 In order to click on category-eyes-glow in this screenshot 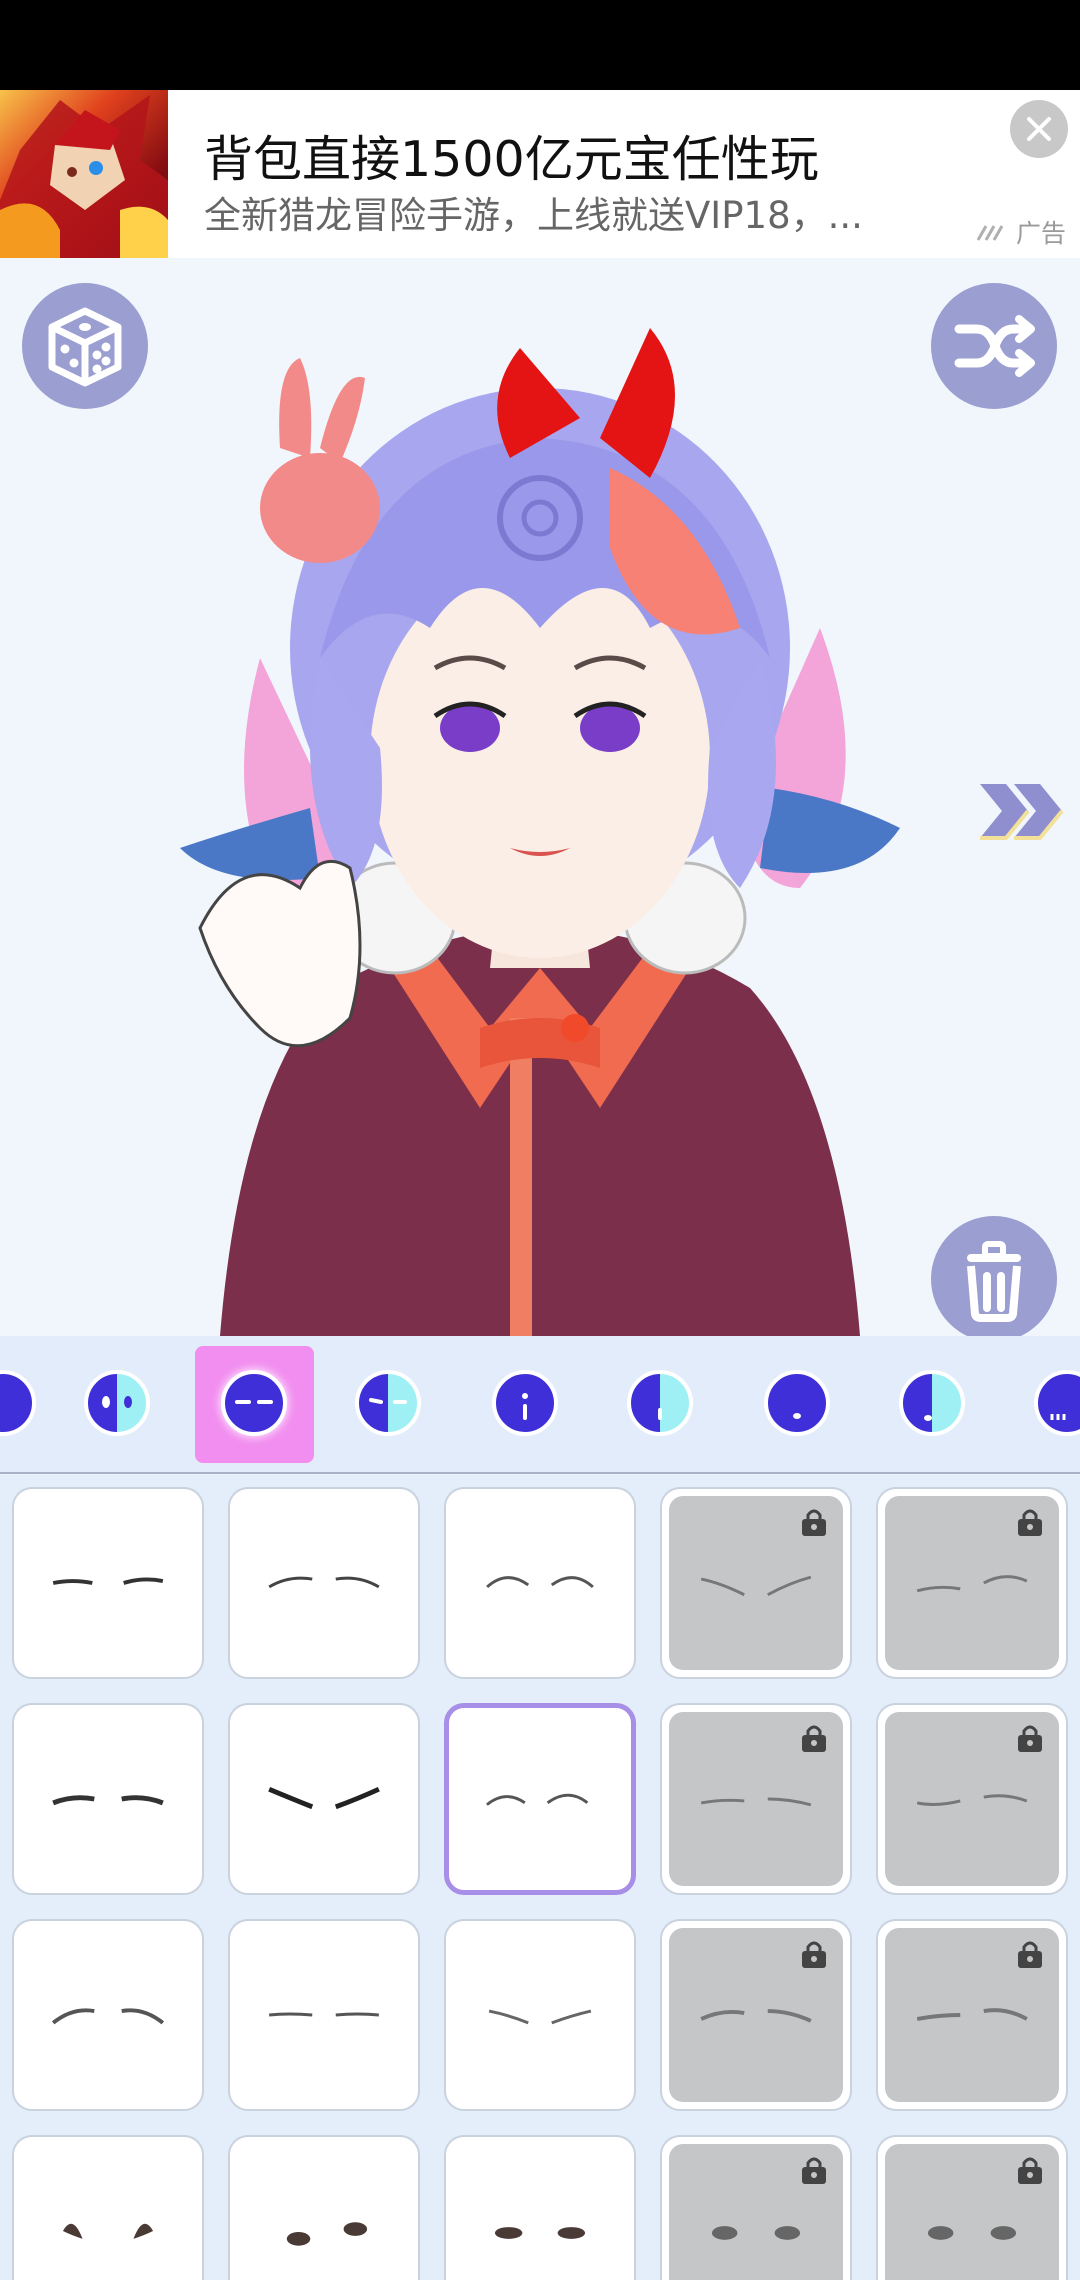, I will do `click(254, 1403)`.